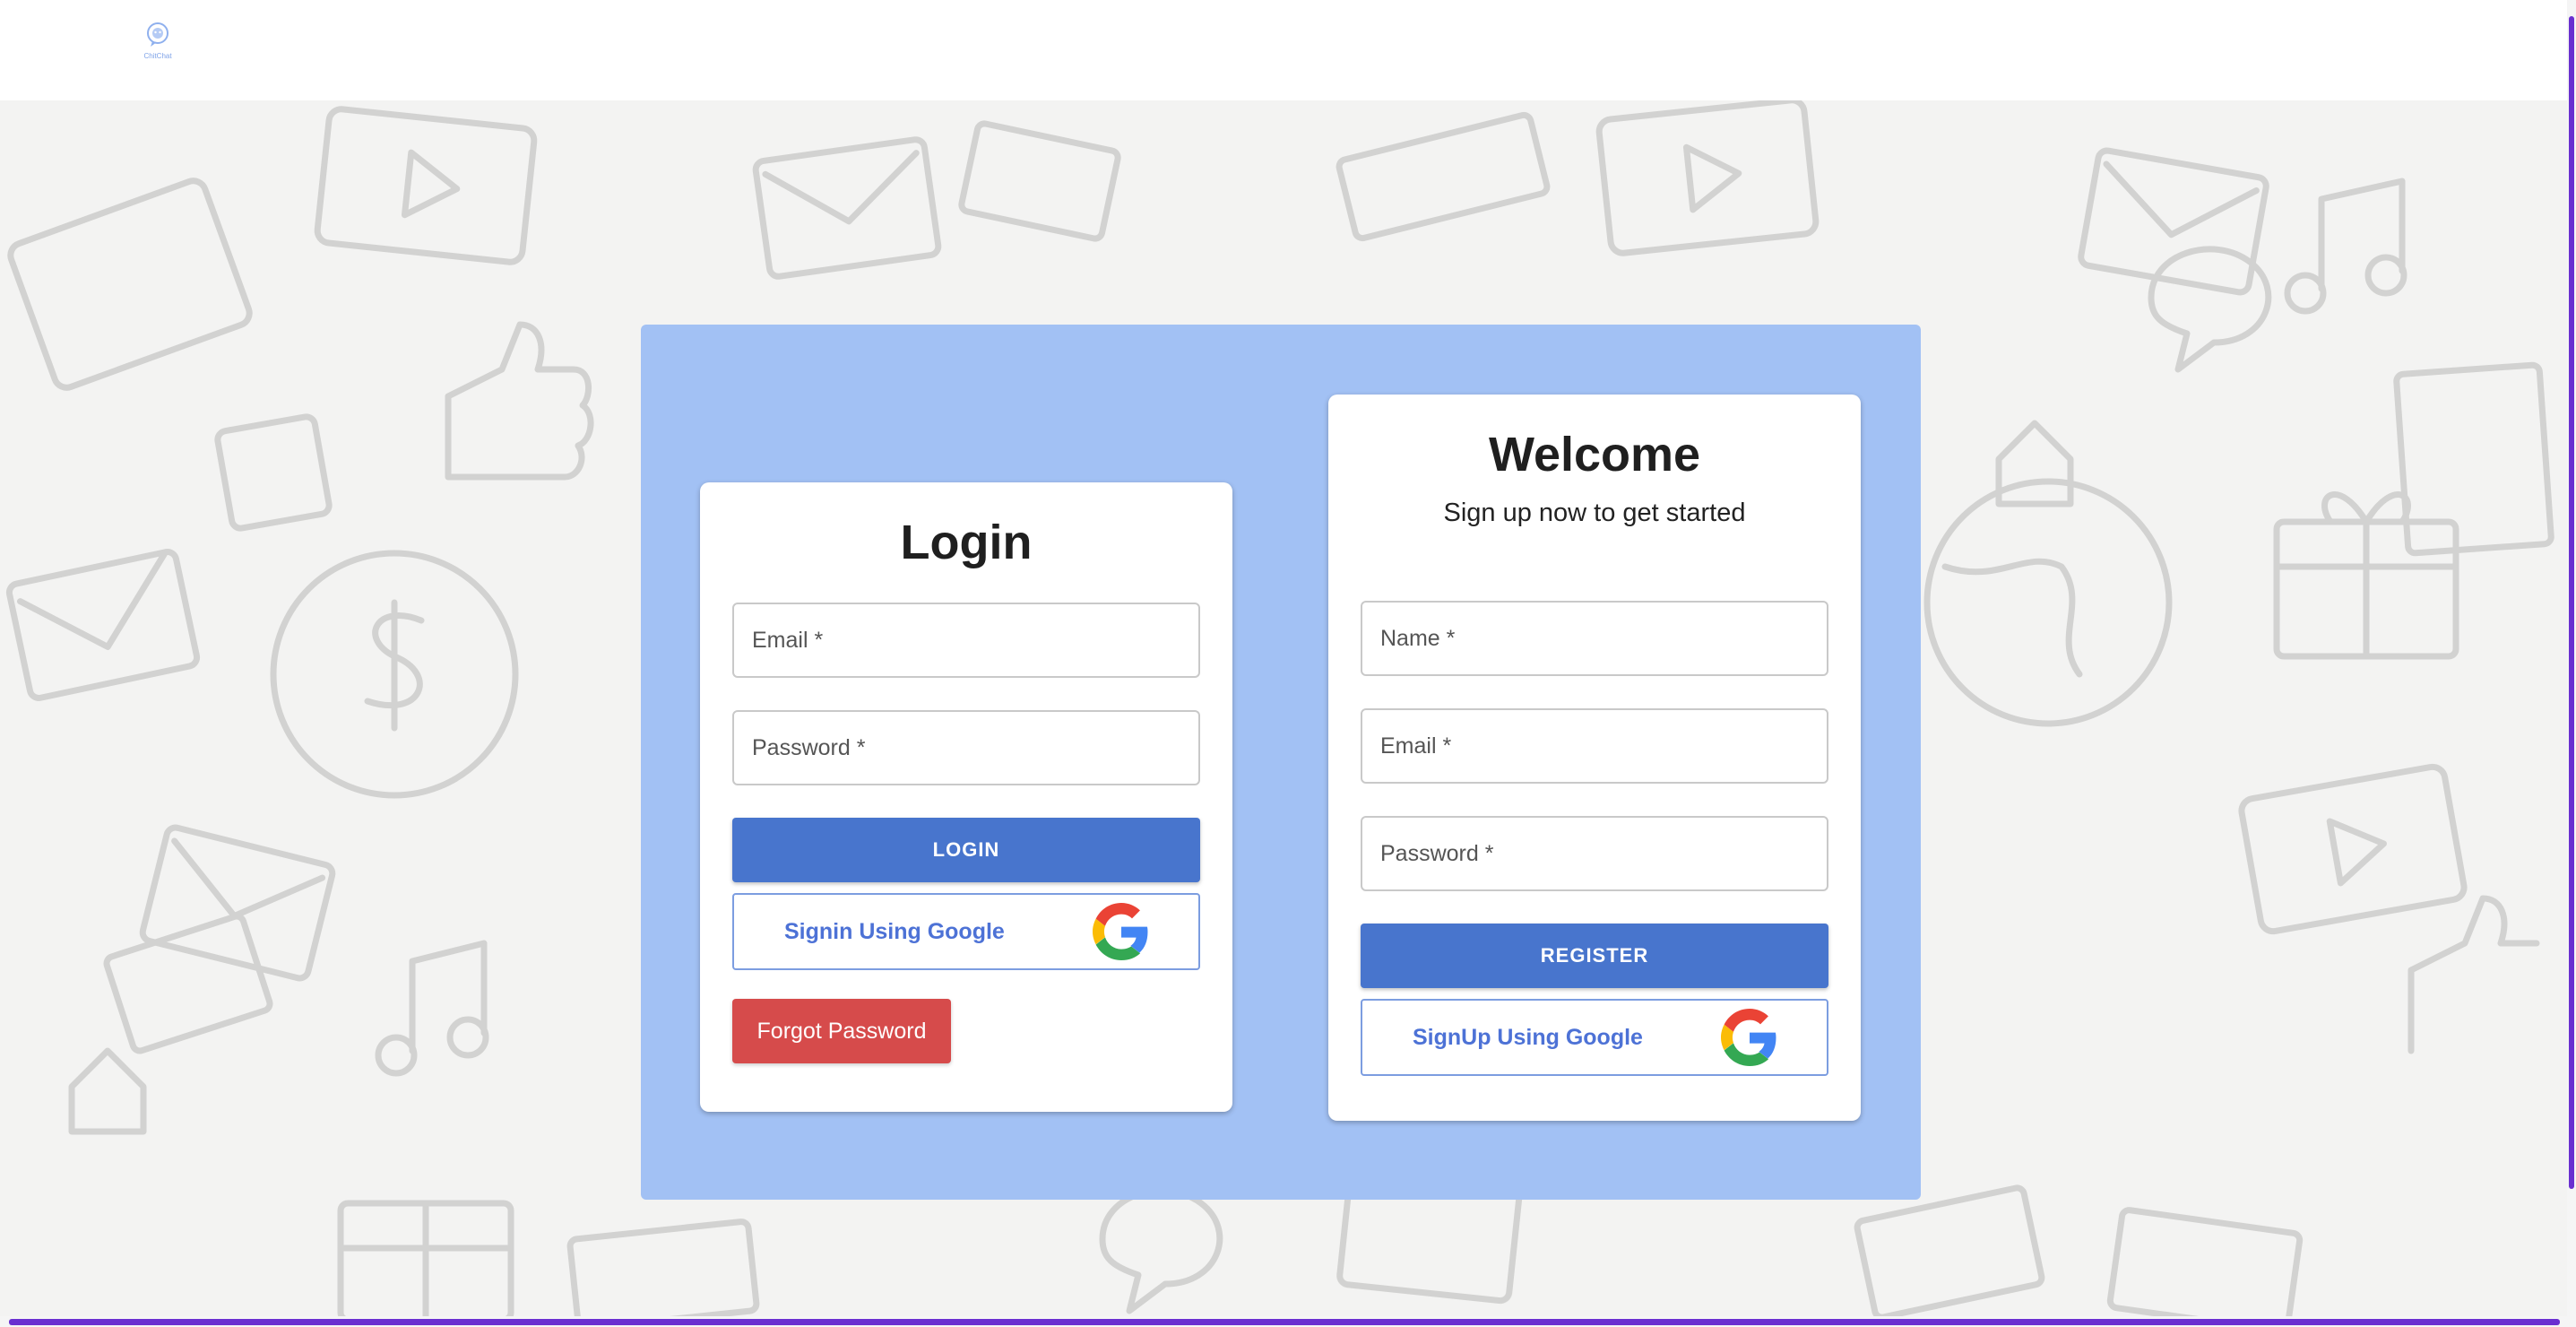  I want to click on login-title: Login, so click(966, 542).